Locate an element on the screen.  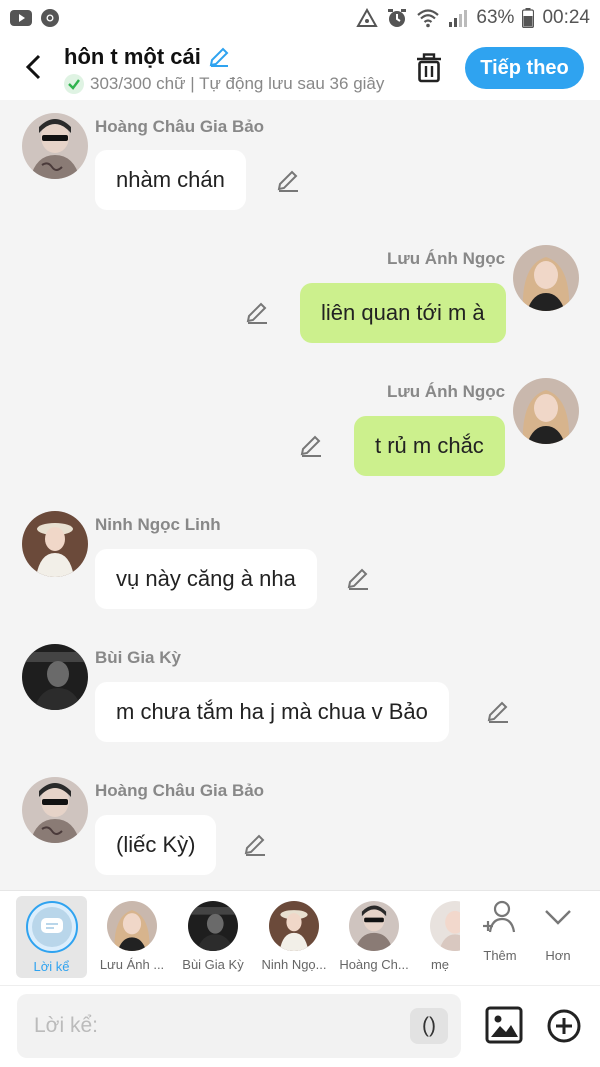
message-bubble: m chưa tắm ha j mà chua v Bảo is located at coordinates (272, 712).